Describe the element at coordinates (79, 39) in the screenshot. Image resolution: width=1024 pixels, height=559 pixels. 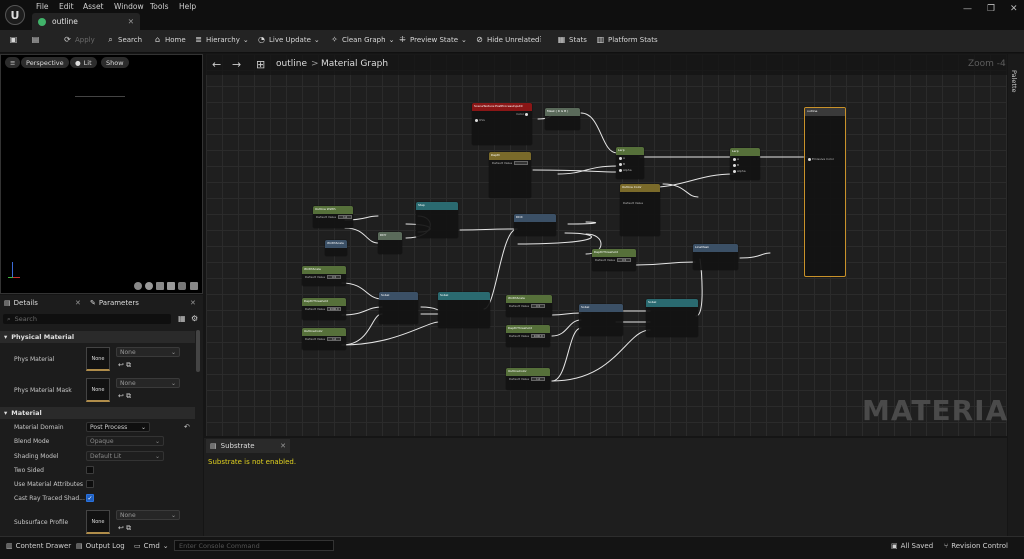
I see `apply-button: ⟳ Apply` at that location.